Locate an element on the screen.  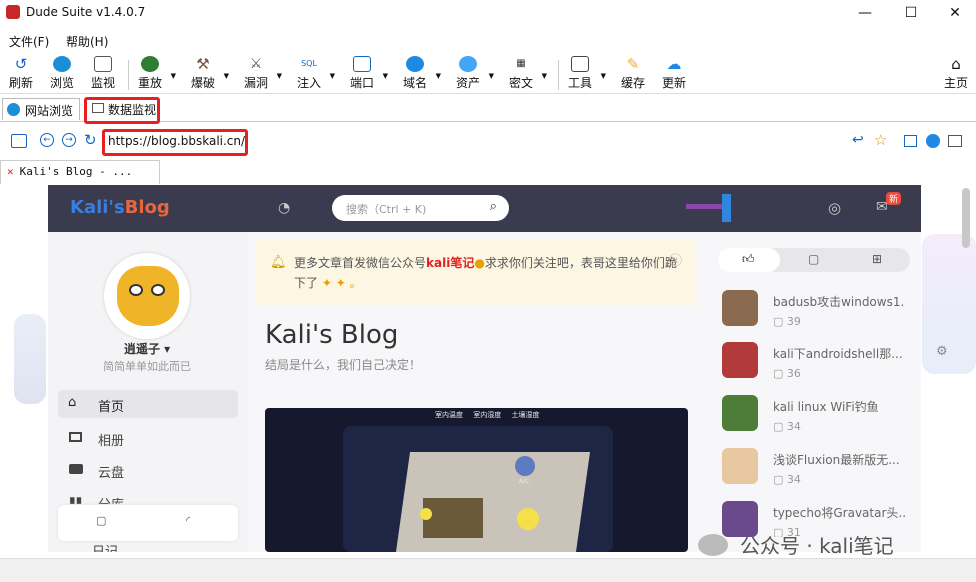
scrollbar-thumb is located at coordinates (966, 218).